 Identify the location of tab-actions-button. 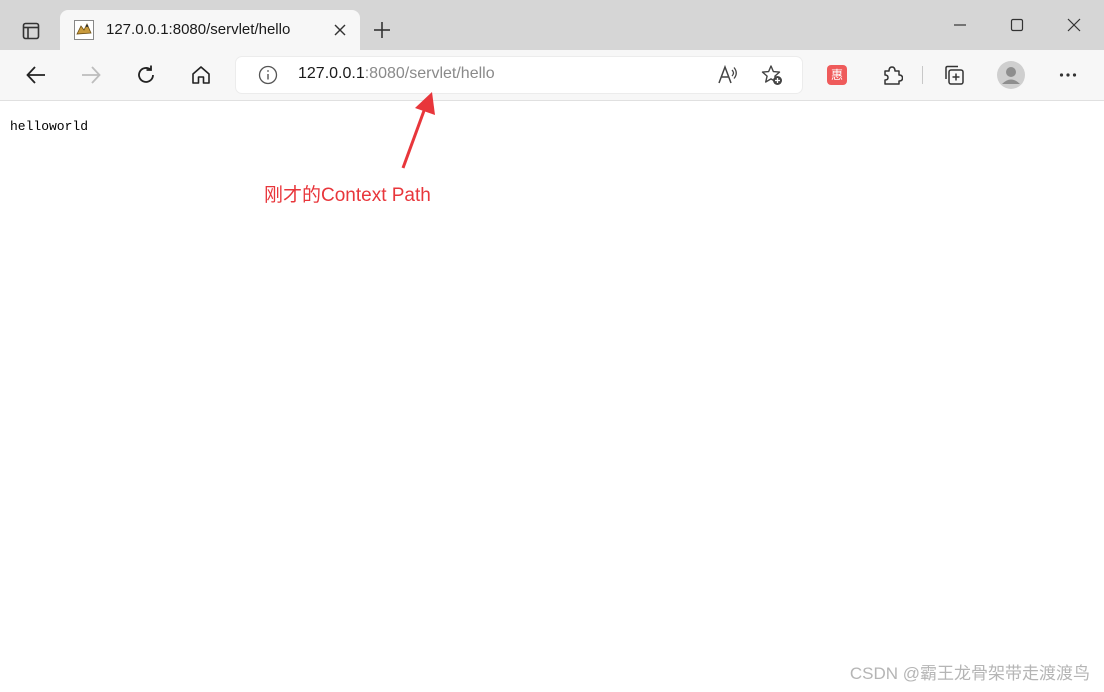
(31, 31).